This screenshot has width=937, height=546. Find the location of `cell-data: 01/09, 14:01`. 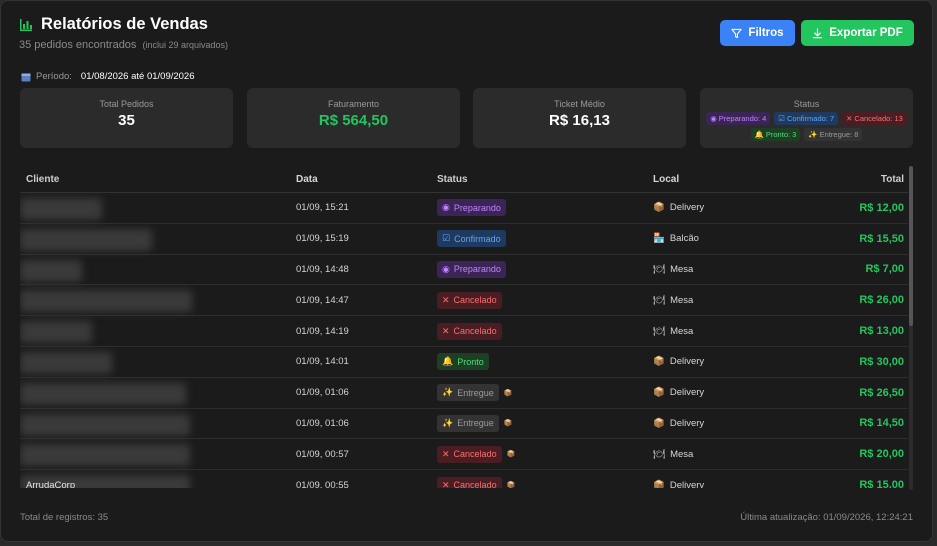

cell-data: 01/09, 14:01 is located at coordinates (322, 362).